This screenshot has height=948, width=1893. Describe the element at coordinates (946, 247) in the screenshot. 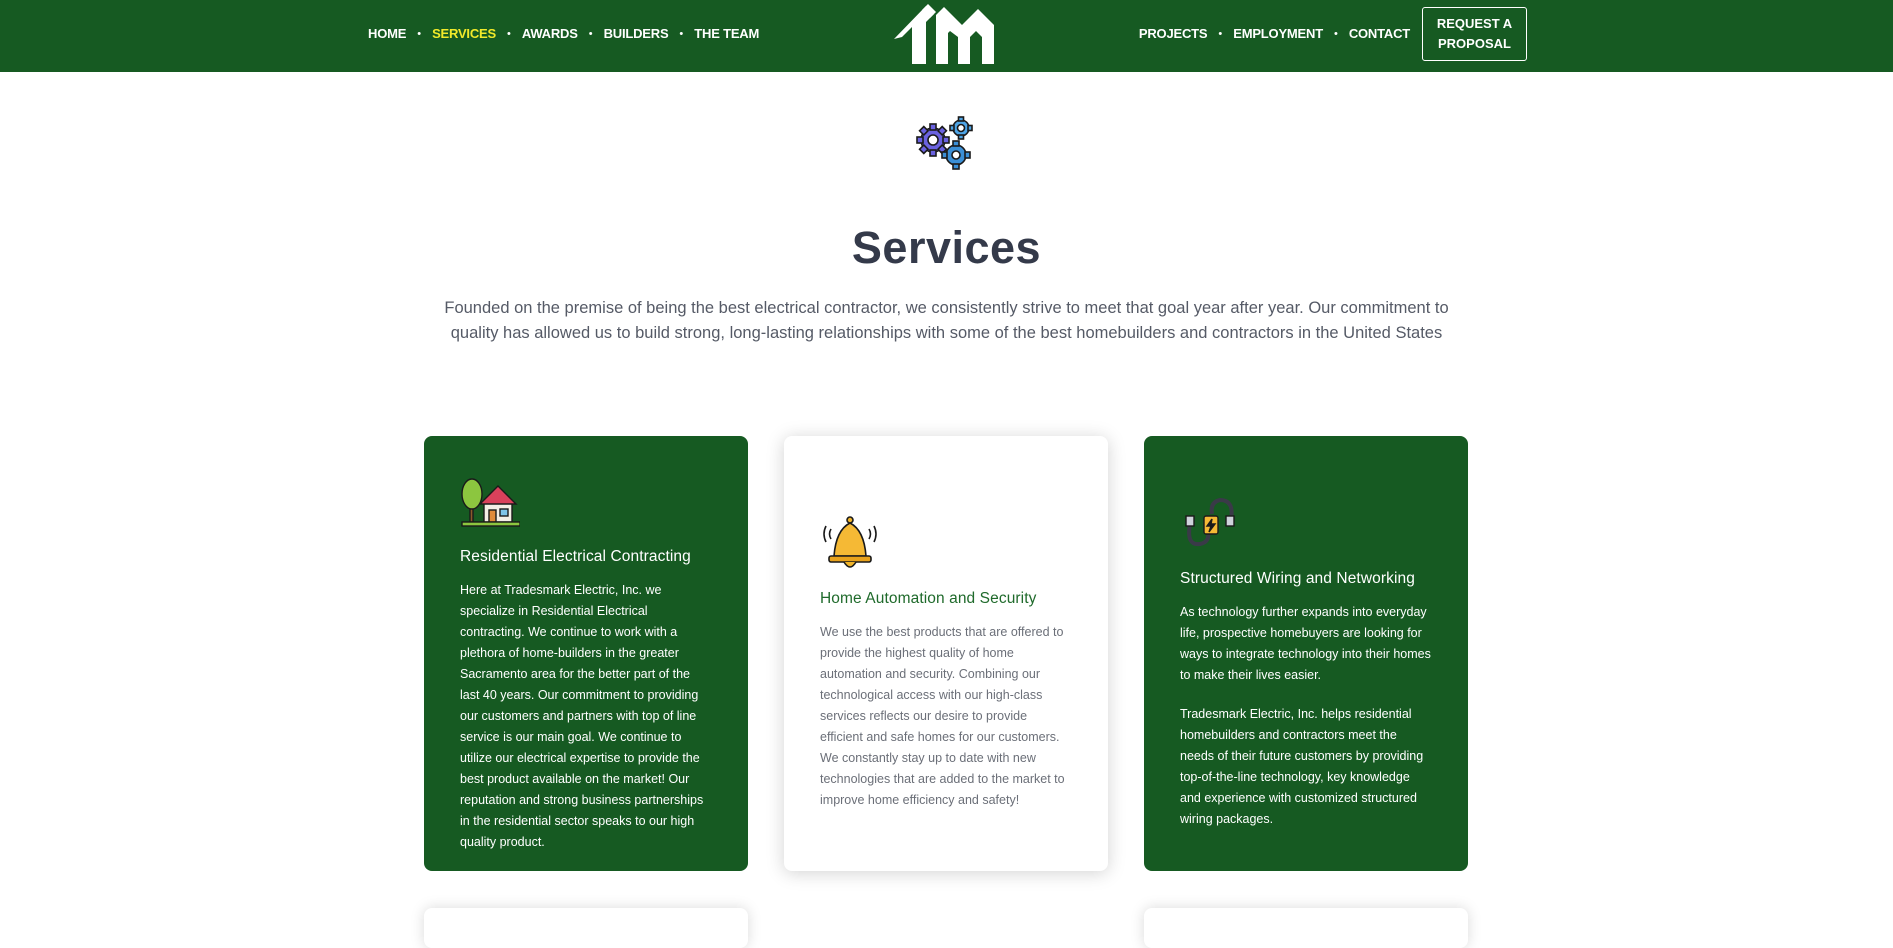

I see `page-title: Services` at that location.